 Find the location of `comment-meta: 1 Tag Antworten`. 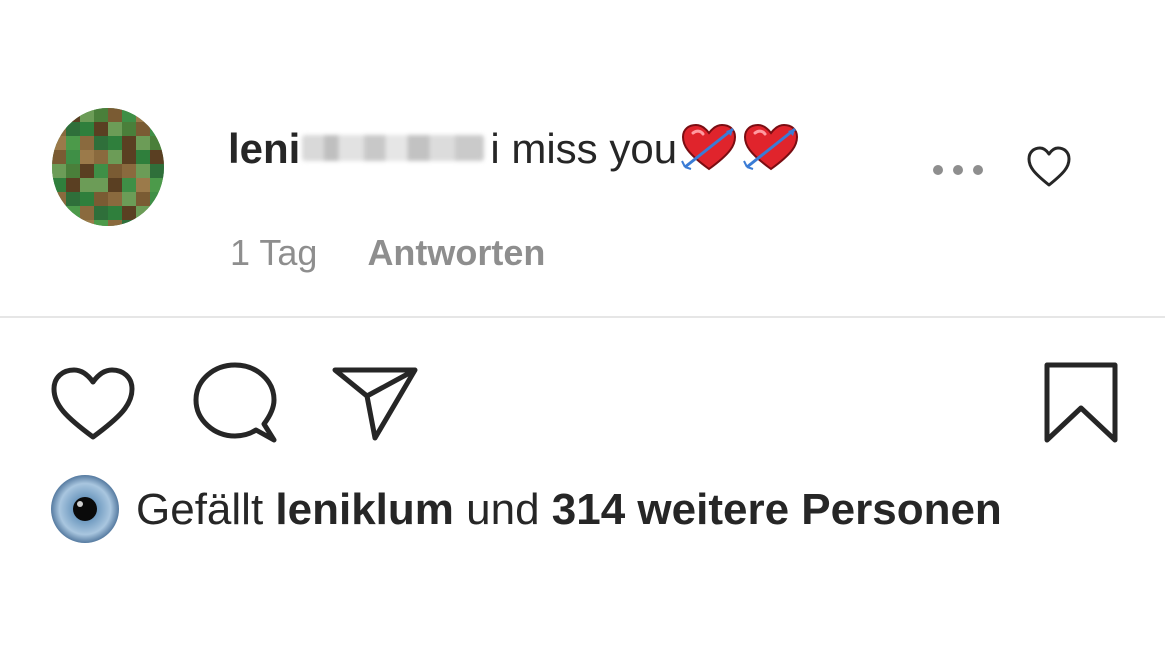

comment-meta: 1 Tag Antworten is located at coordinates (387, 253).